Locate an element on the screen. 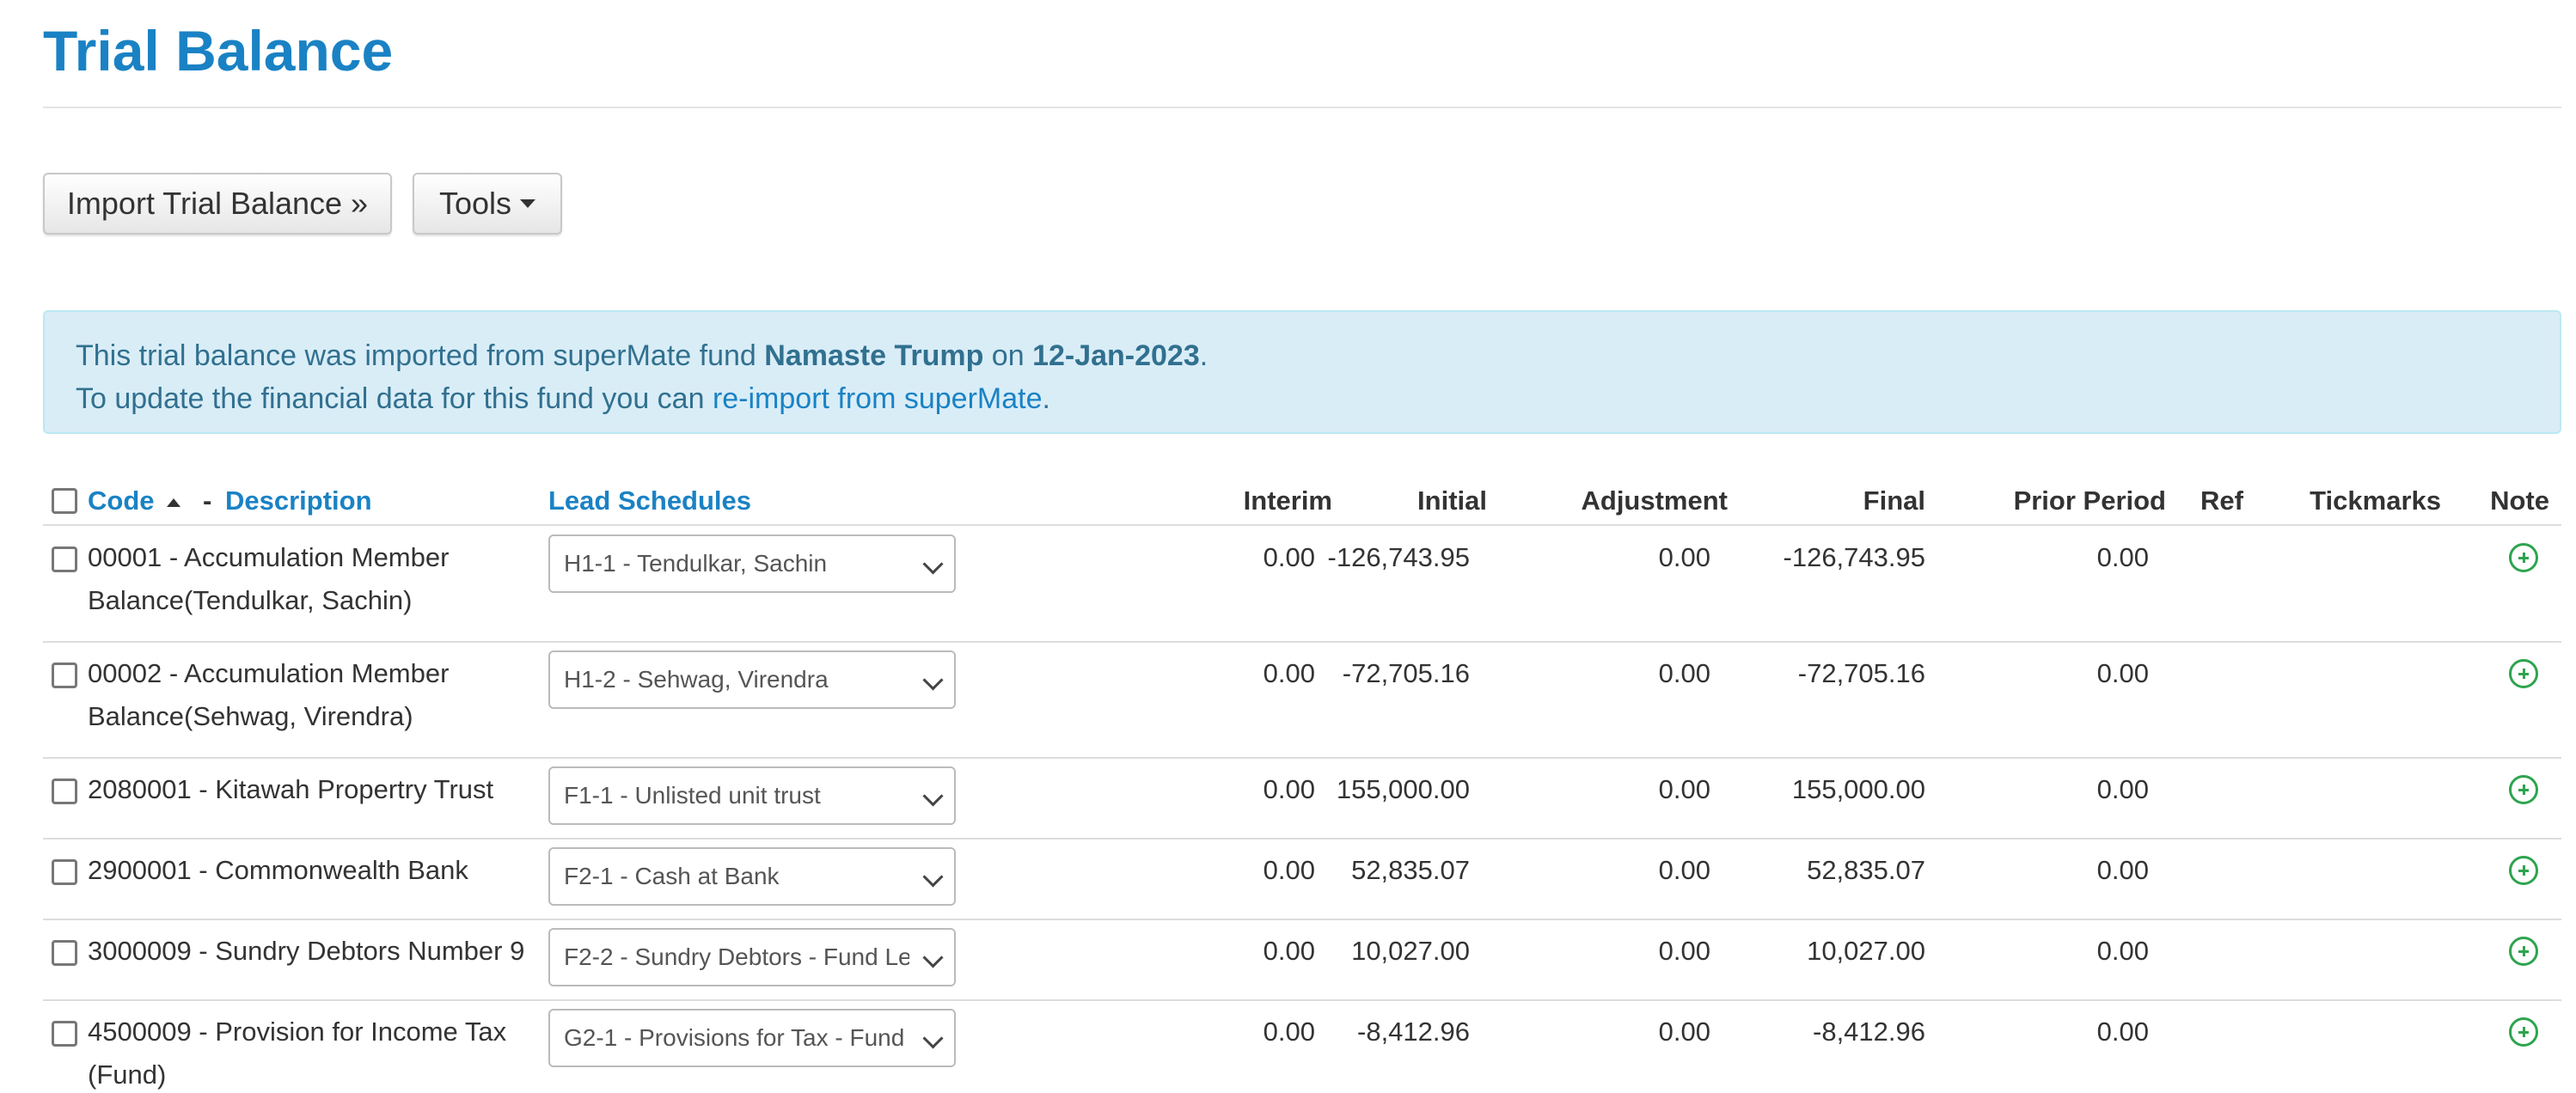 The width and height of the screenshot is (2576, 1093). page-title: Trial Balance is located at coordinates (218, 50).